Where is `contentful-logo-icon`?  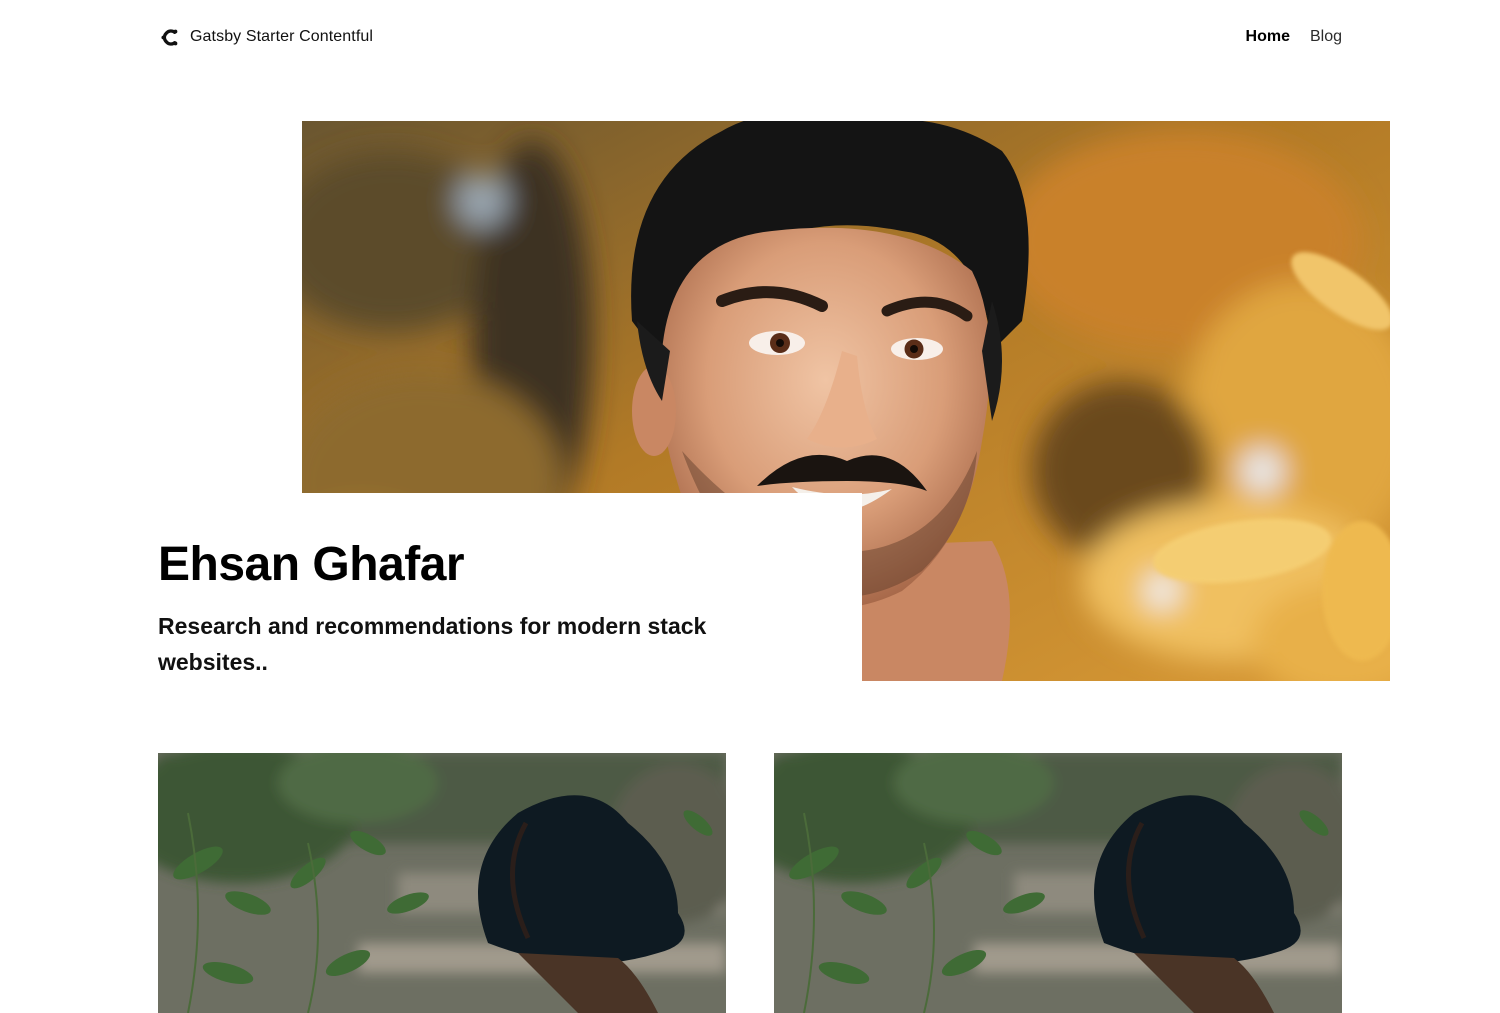
contentful-logo-icon is located at coordinates (169, 37).